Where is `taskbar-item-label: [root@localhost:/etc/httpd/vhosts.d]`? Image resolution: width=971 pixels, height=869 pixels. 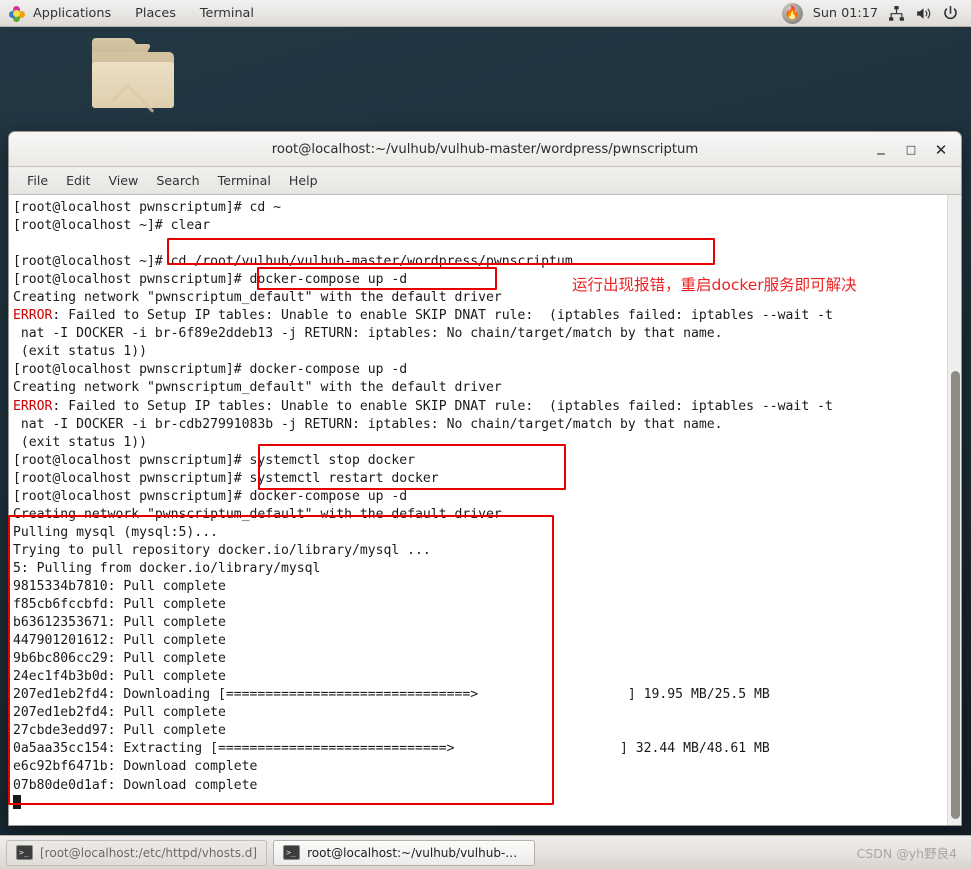
taskbar-item-label: [root@localhost:/etc/httpd/vhosts.d] is located at coordinates (149, 852).